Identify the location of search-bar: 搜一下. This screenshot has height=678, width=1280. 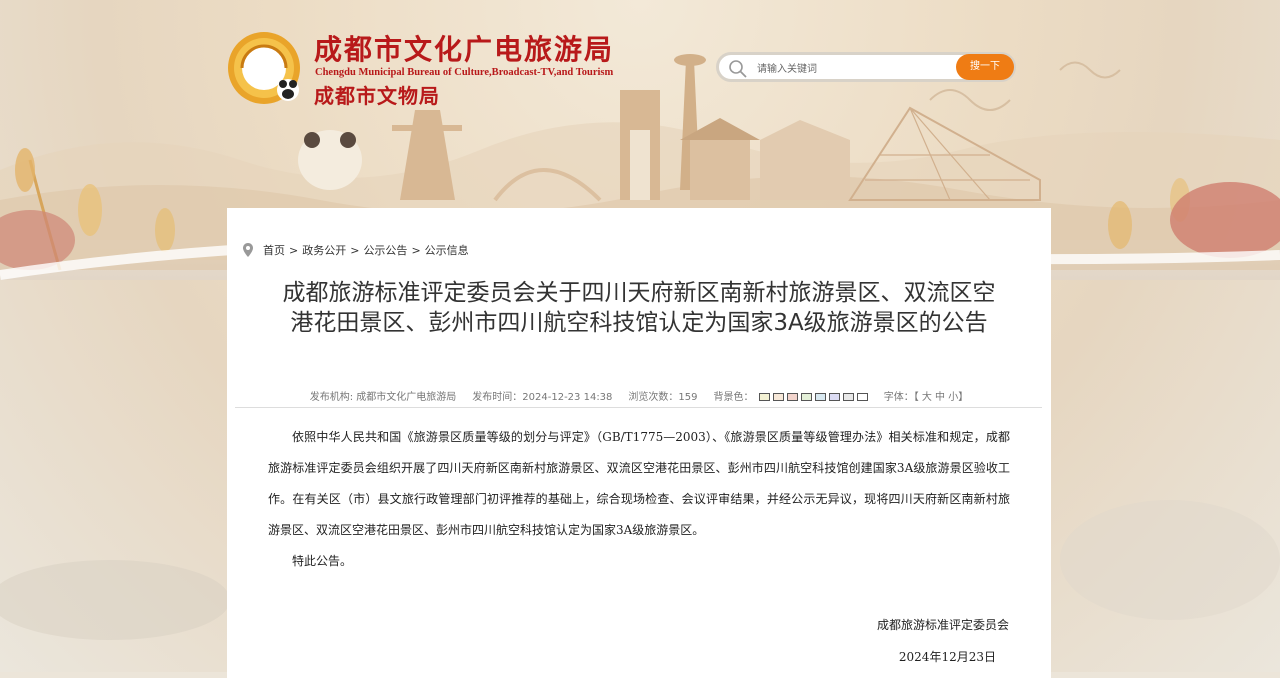
(866, 67).